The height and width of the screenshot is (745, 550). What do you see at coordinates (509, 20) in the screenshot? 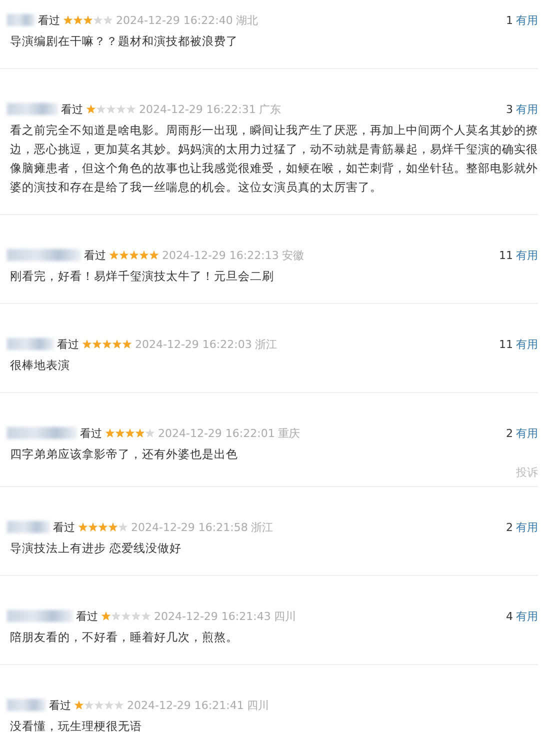
I see `useful-count: 1` at bounding box center [509, 20].